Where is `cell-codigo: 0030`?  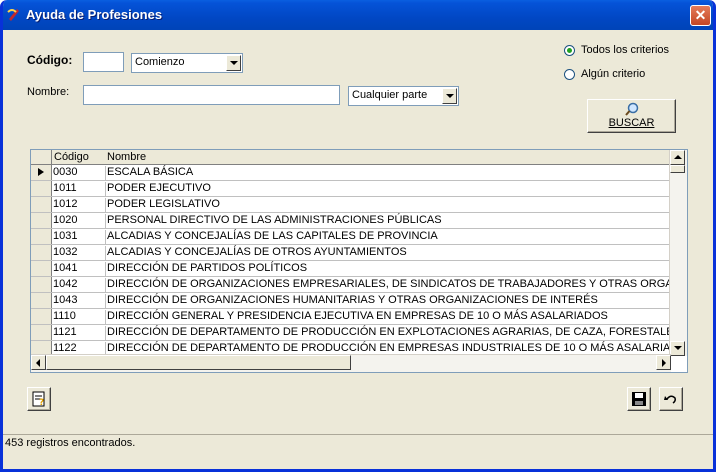 cell-codigo: 0030 is located at coordinates (79, 173).